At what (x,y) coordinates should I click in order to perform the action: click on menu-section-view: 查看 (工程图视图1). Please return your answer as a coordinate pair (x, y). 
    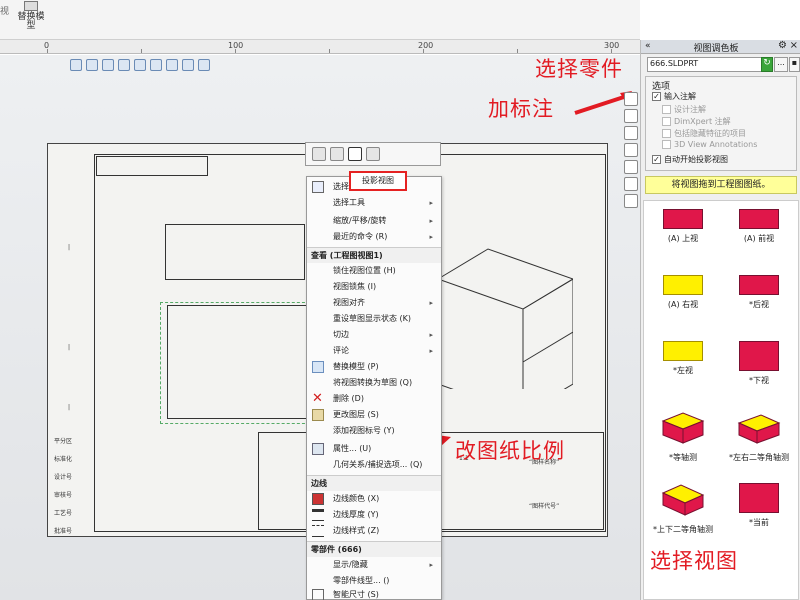
    Looking at the image, I should click on (374, 255).